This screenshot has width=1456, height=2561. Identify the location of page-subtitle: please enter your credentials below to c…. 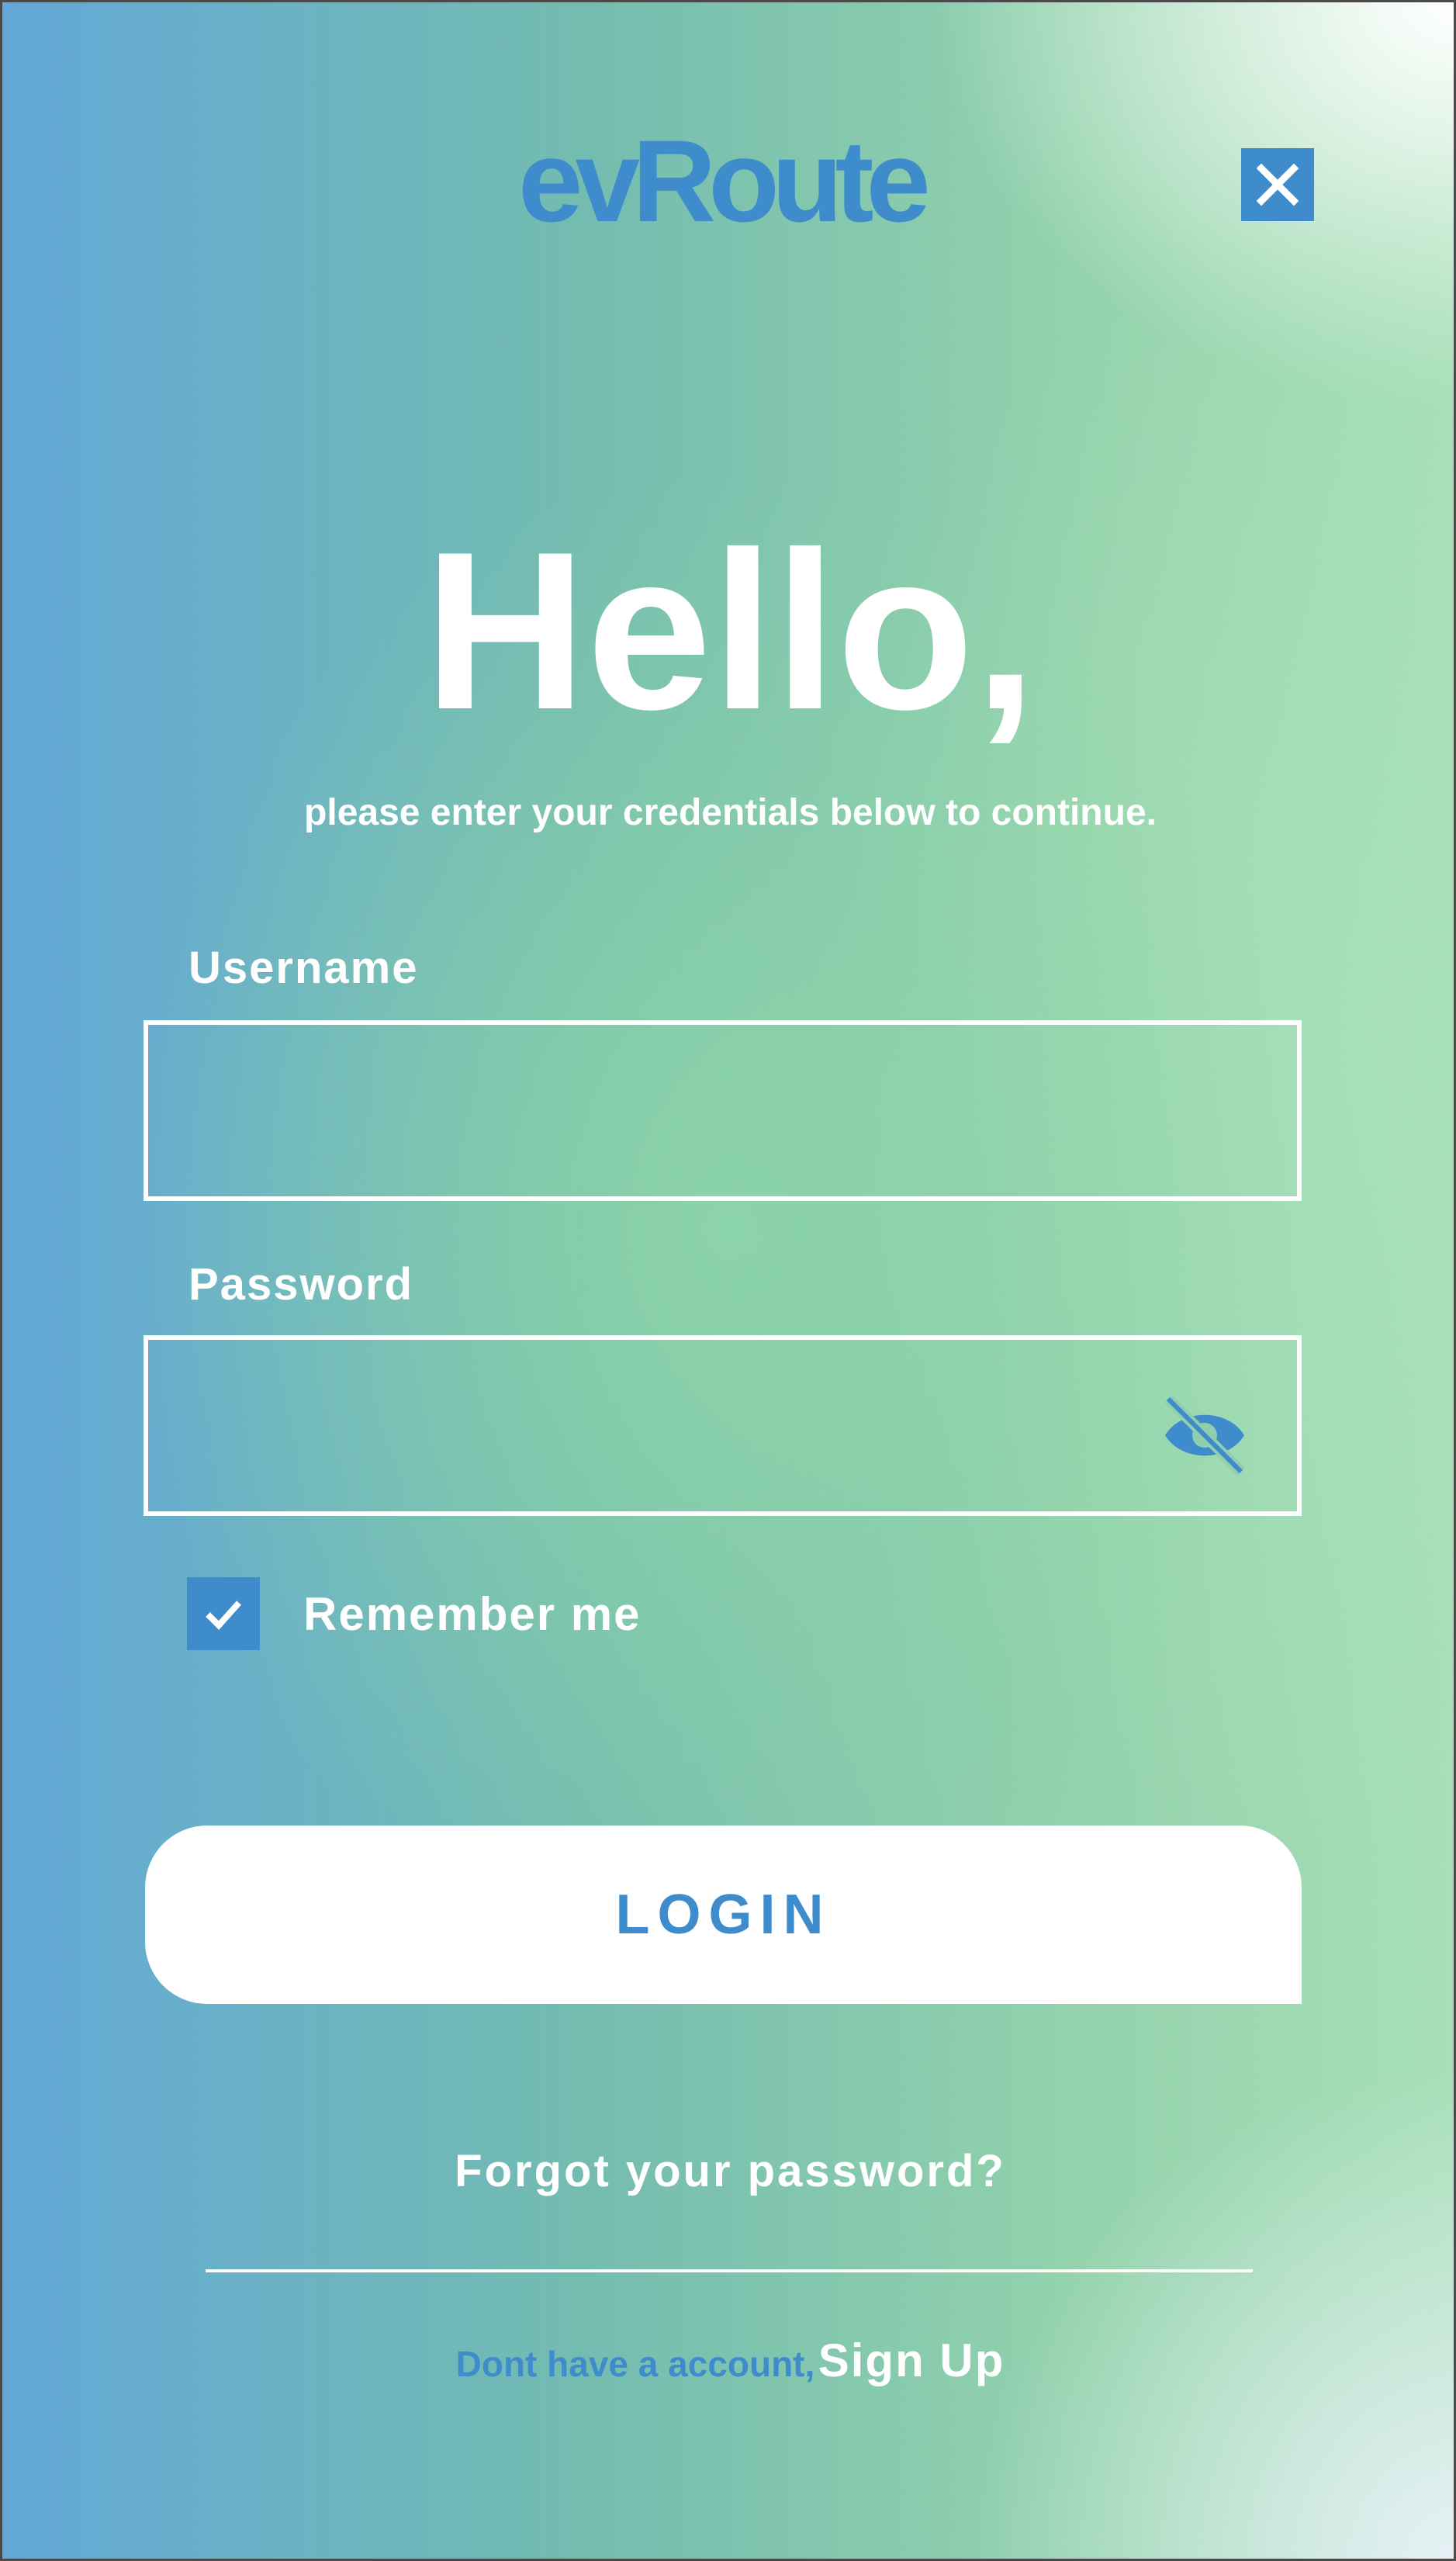
(730, 812).